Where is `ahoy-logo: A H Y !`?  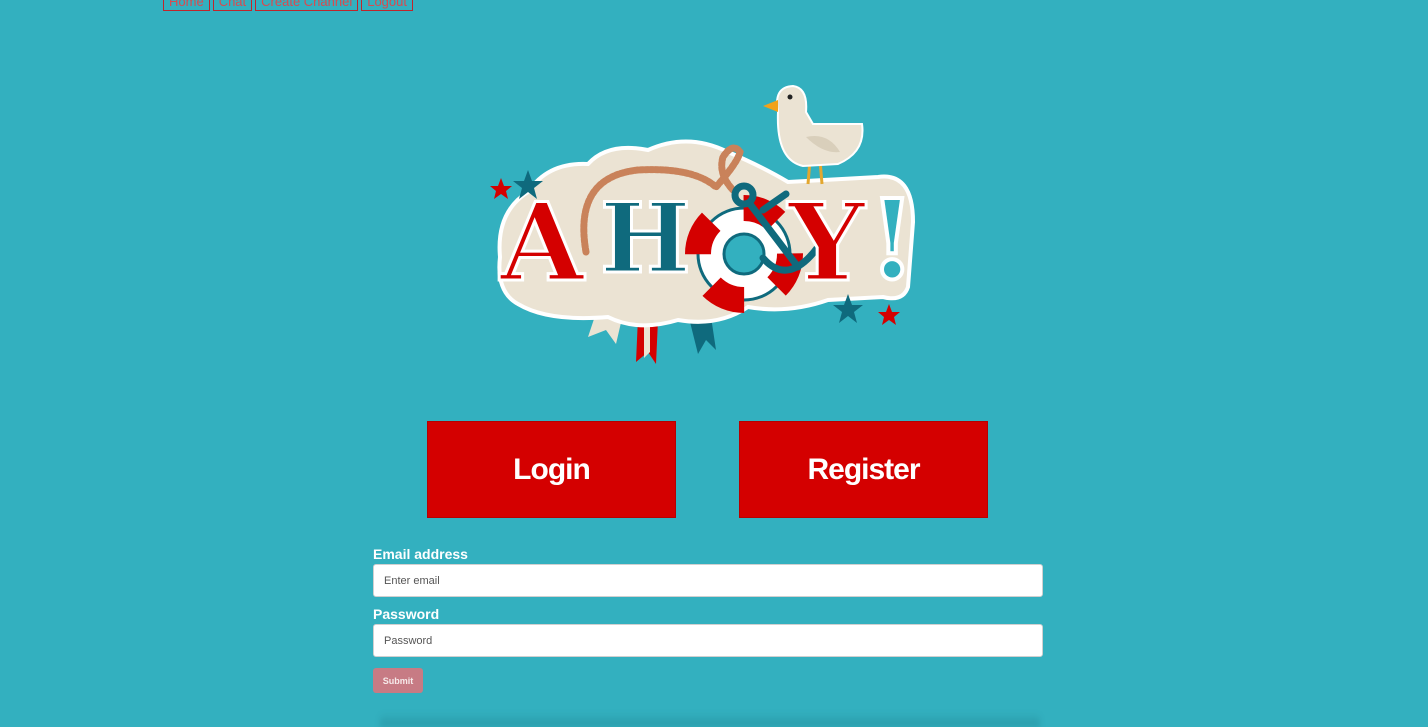 ahoy-logo: A H Y ! is located at coordinates (704, 224).